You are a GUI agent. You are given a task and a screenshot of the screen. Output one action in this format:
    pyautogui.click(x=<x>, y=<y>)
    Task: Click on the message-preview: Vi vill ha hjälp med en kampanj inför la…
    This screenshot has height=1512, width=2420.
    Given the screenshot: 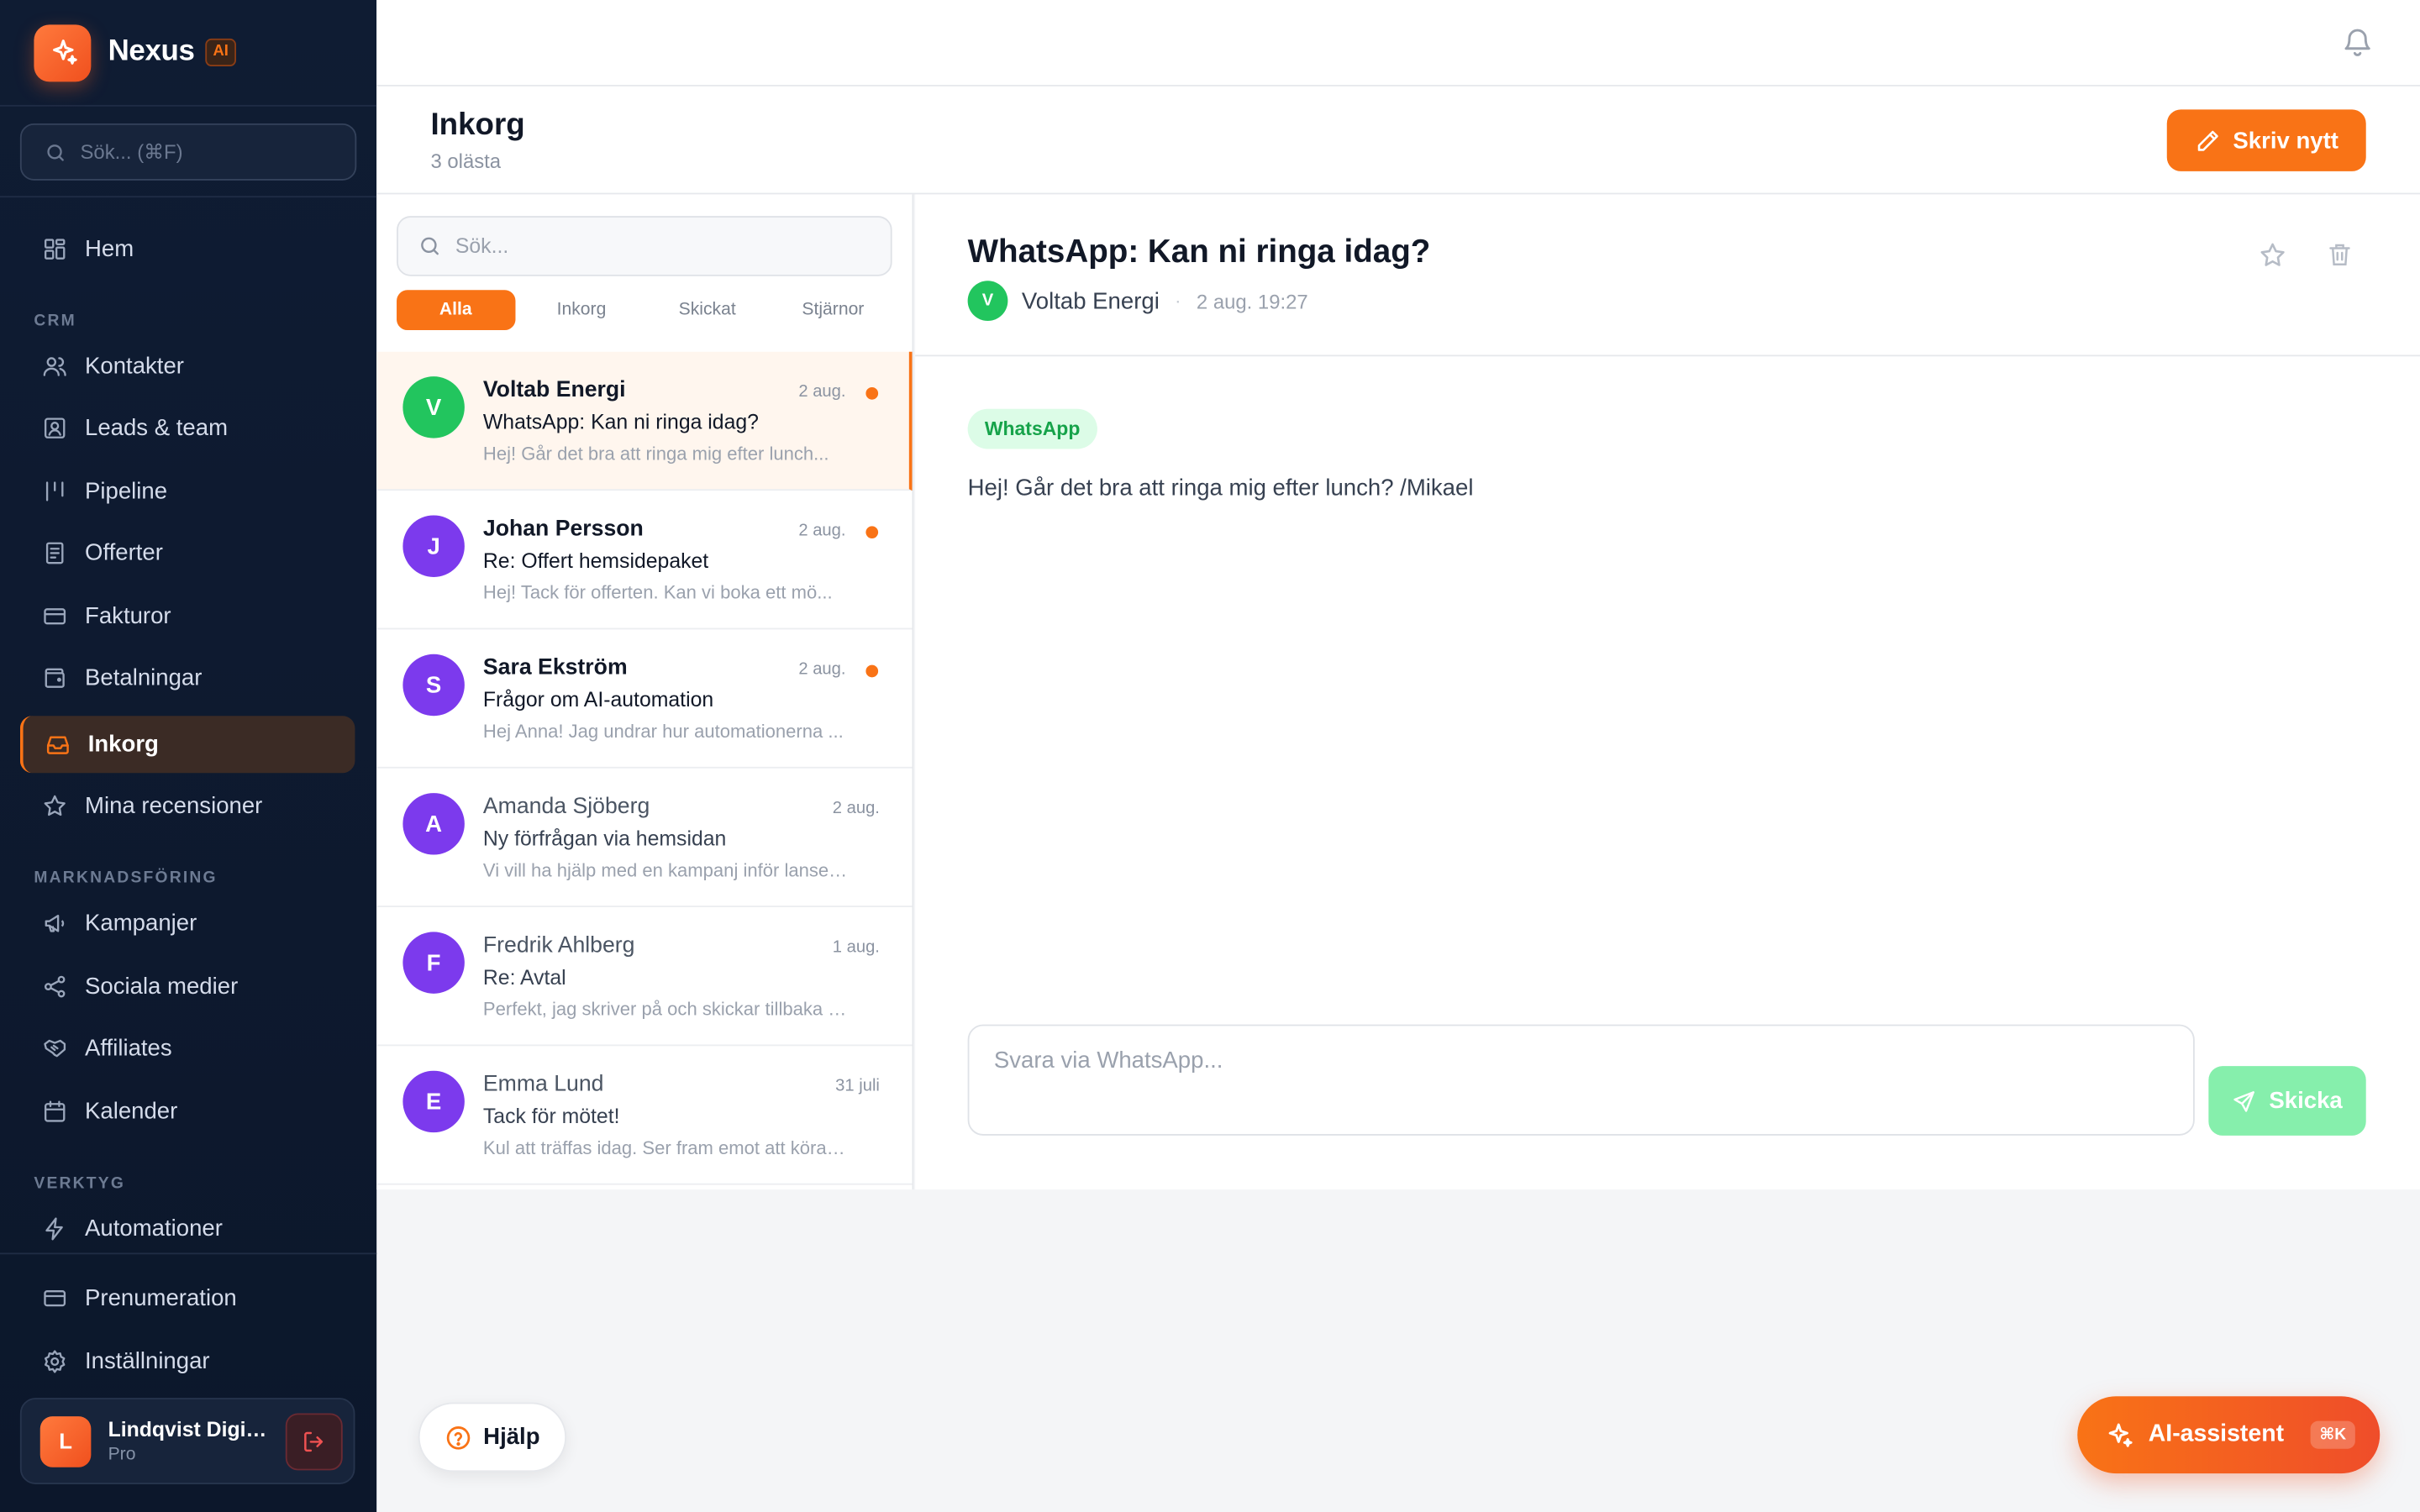 What is the action you would take?
    pyautogui.click(x=665, y=870)
    